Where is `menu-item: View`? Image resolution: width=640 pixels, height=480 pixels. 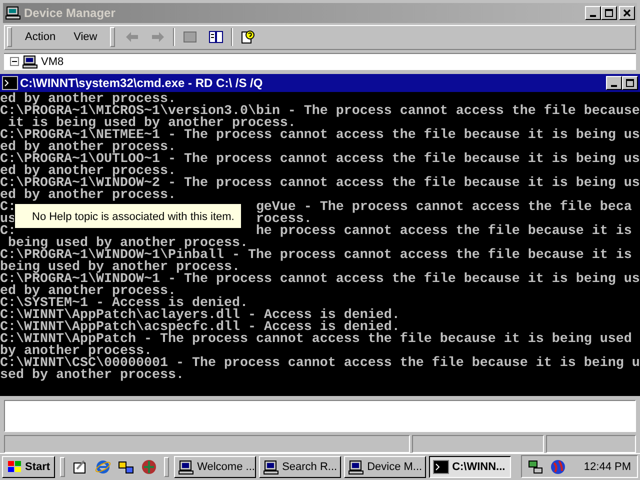 menu-item: View is located at coordinates (85, 37).